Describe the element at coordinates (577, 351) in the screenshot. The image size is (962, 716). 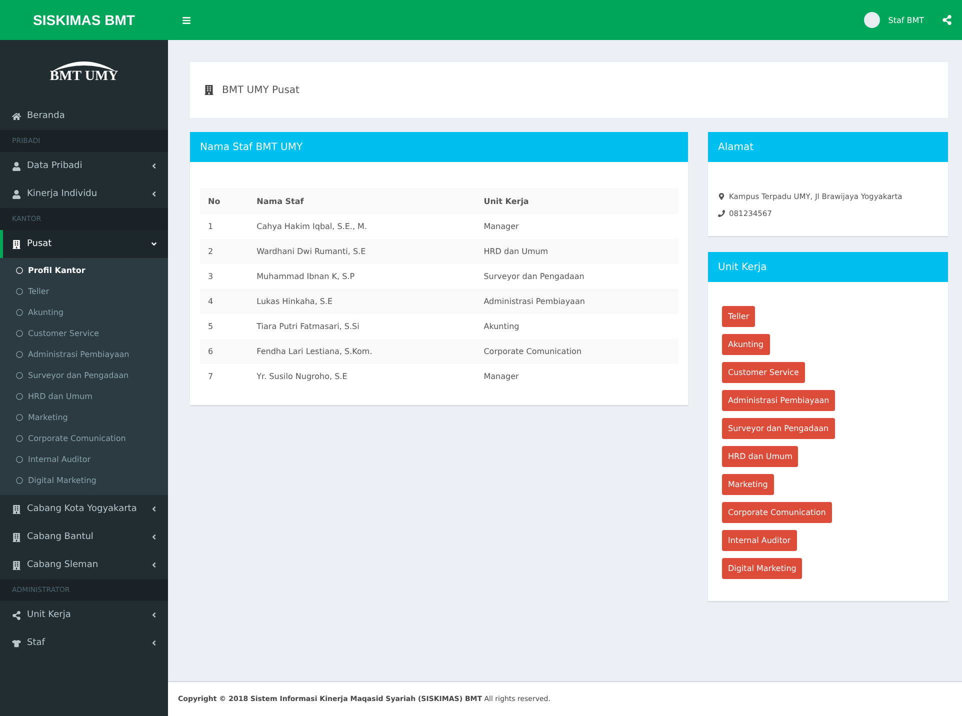
I see `table-cell: Corporate Comunication` at that location.